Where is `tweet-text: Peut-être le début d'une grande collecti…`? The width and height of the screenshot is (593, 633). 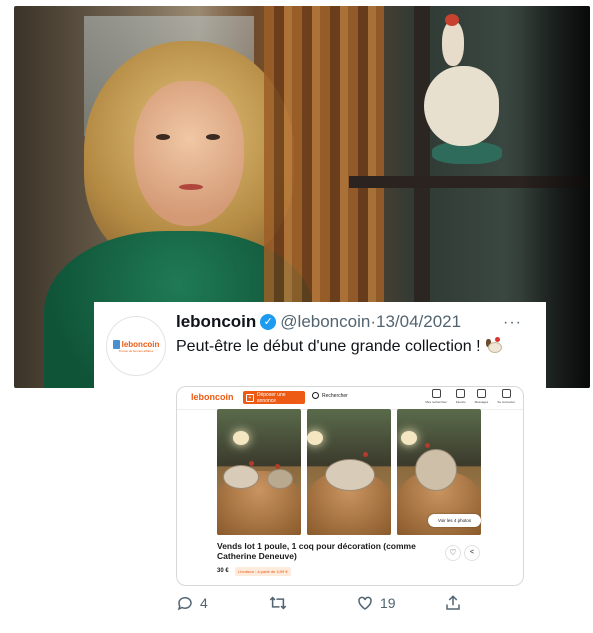 tweet-text: Peut-être le début d'une grande collecti… is located at coordinates (346, 347).